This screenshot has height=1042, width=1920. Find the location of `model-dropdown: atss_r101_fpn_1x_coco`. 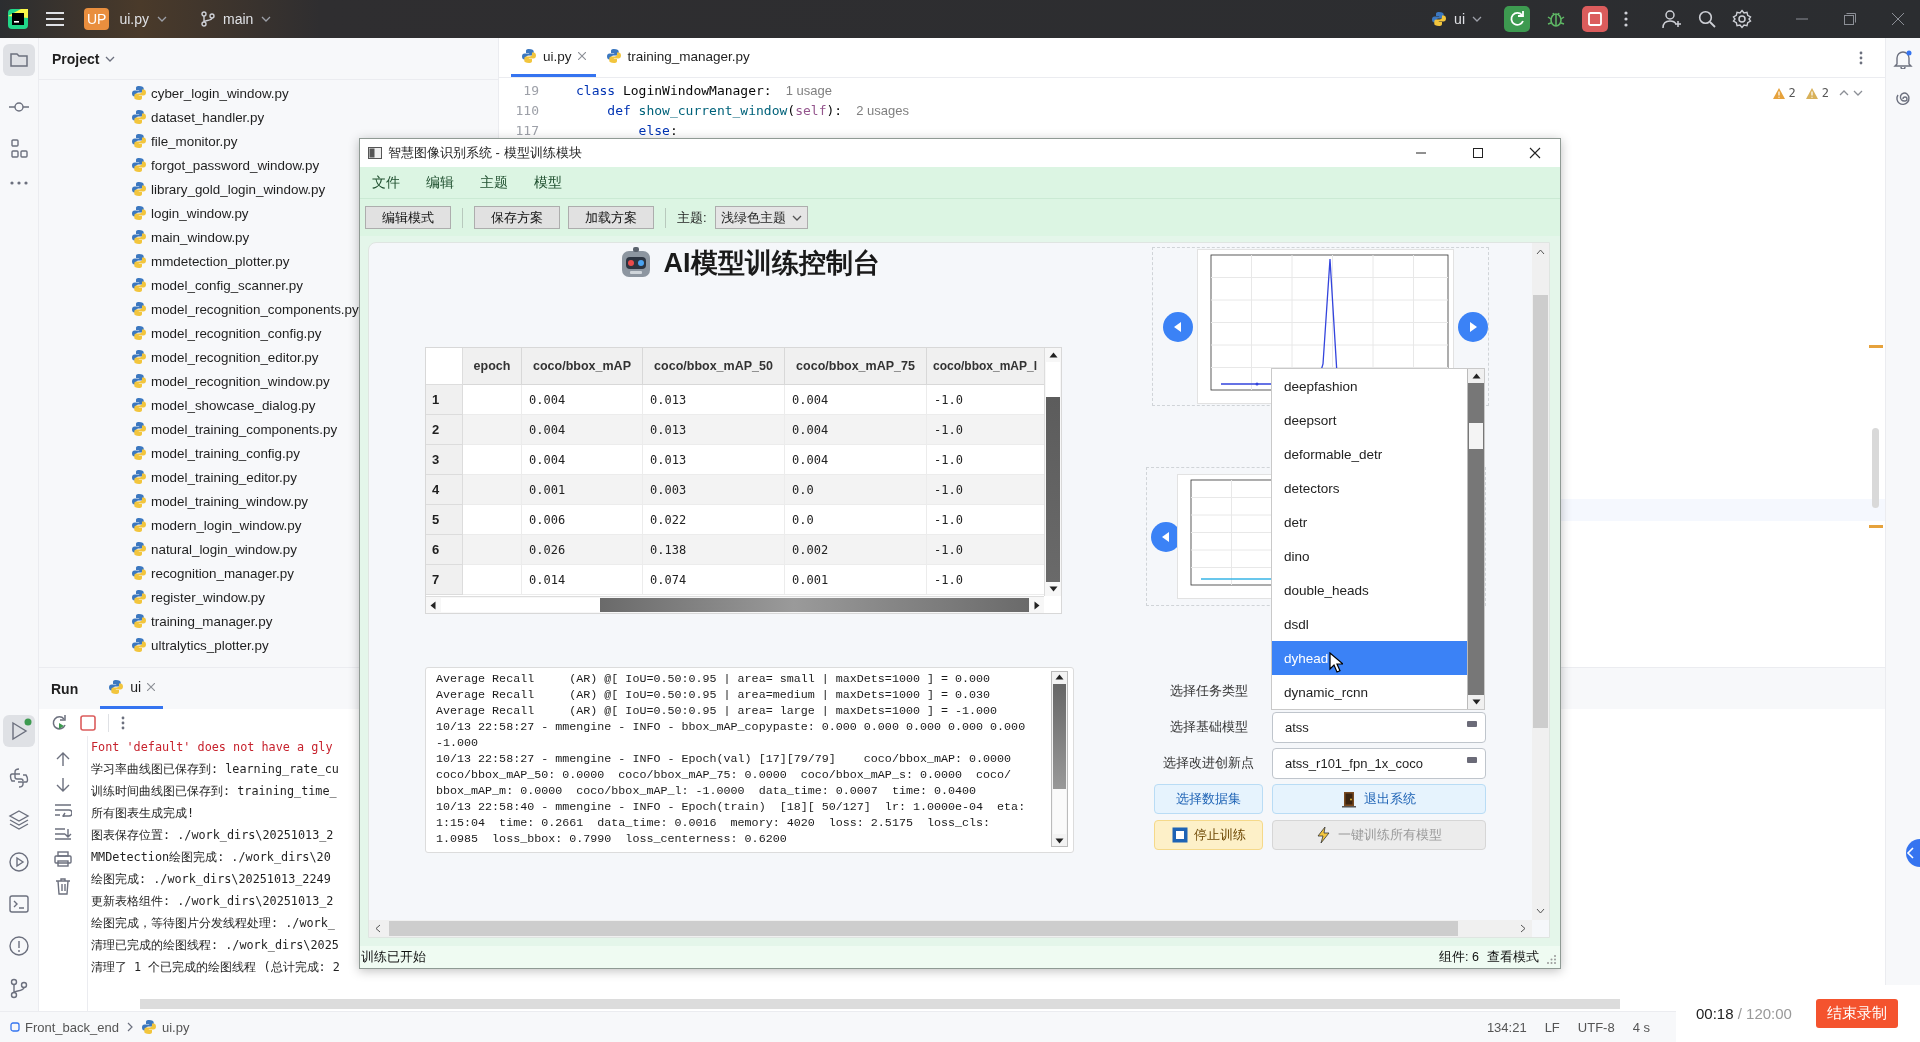

model-dropdown: atss_r101_fpn_1x_coco is located at coordinates (1379, 763).